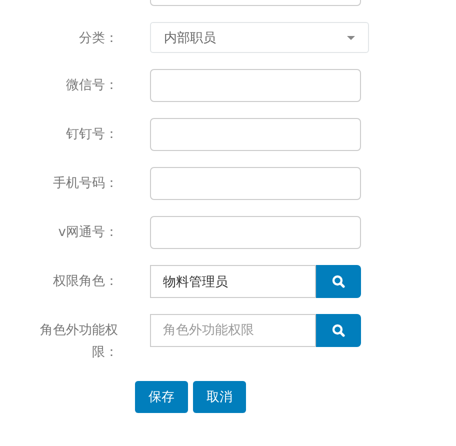 This screenshot has width=456, height=446. What do you see at coordinates (98, 39) in the screenshot?
I see `field-label: 分类：` at bounding box center [98, 39].